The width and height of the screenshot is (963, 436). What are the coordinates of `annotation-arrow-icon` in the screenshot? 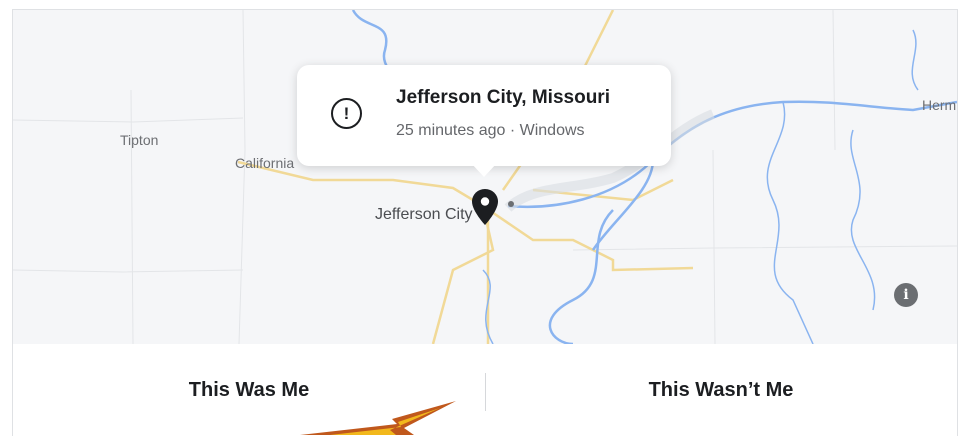 It's located at (378, 418).